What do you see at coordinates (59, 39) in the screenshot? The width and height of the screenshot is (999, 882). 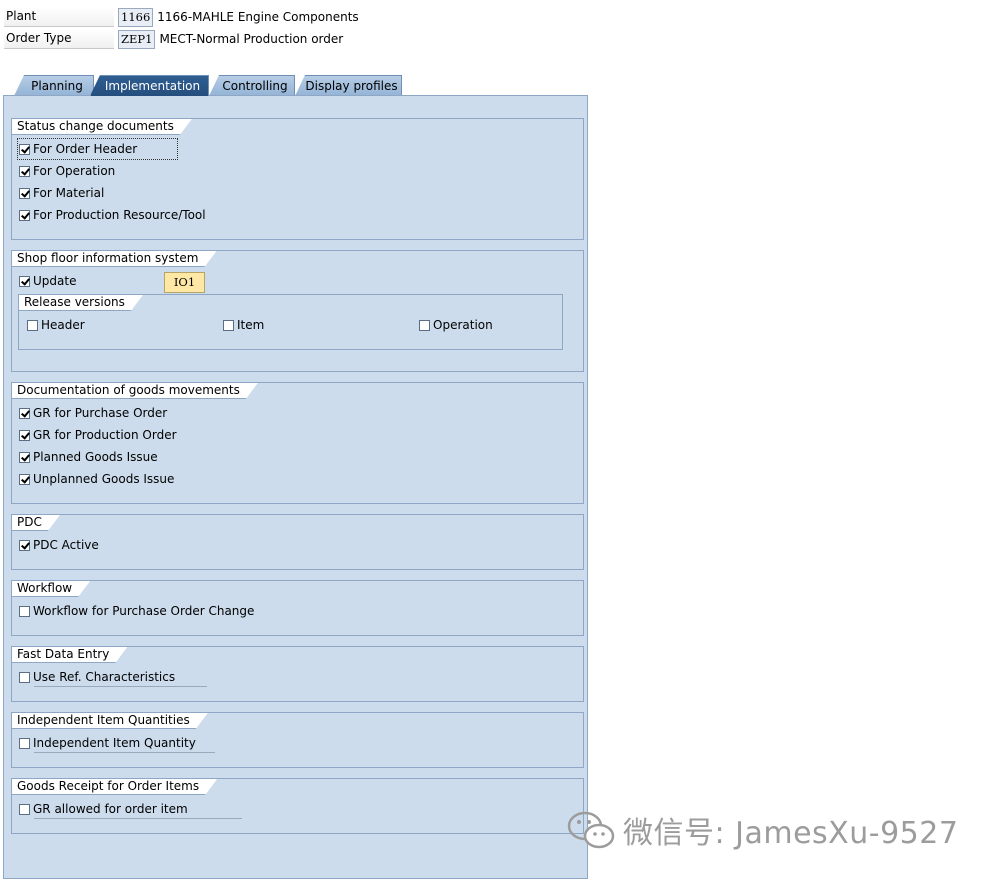 I see `order-type-label: Order Type` at bounding box center [59, 39].